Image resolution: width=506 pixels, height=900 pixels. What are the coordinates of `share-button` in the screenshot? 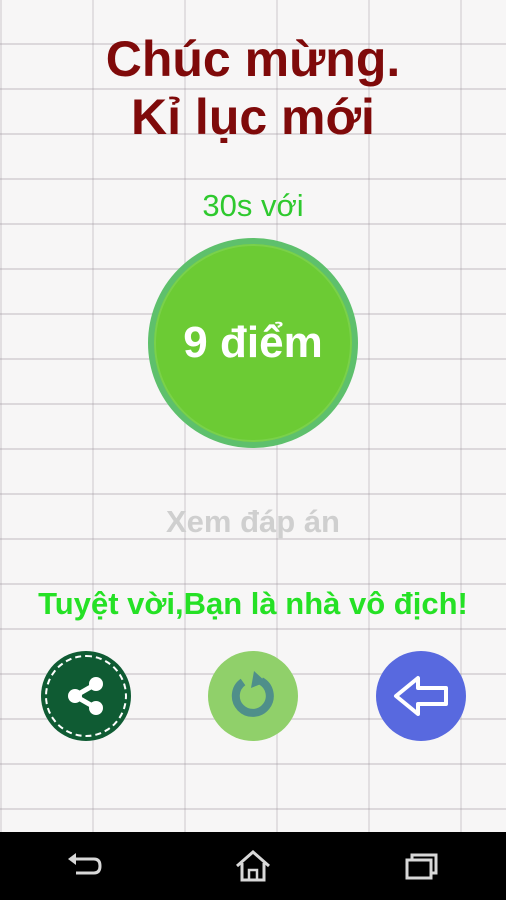 It's located at (86, 696).